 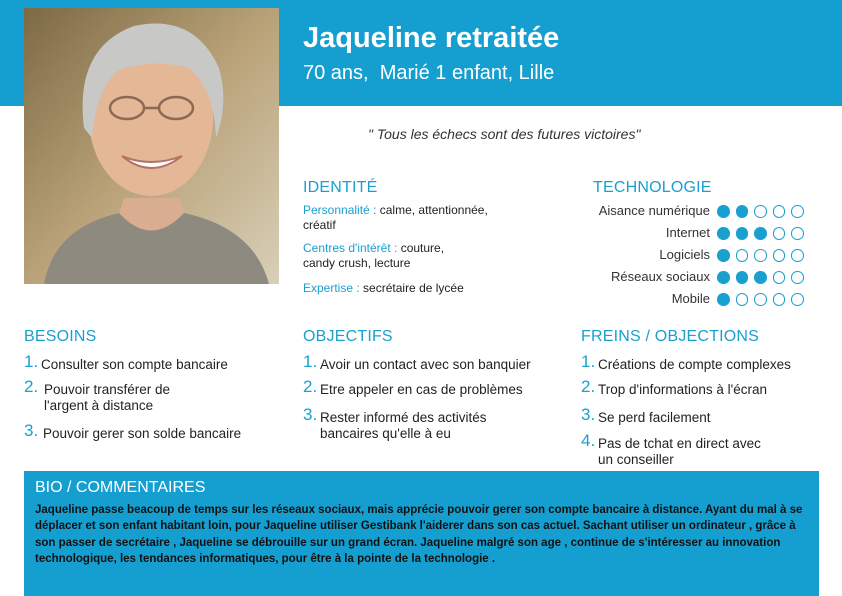 I want to click on obstacles-item: 2. Trop d'informations à l'écran, so click(x=706, y=387).